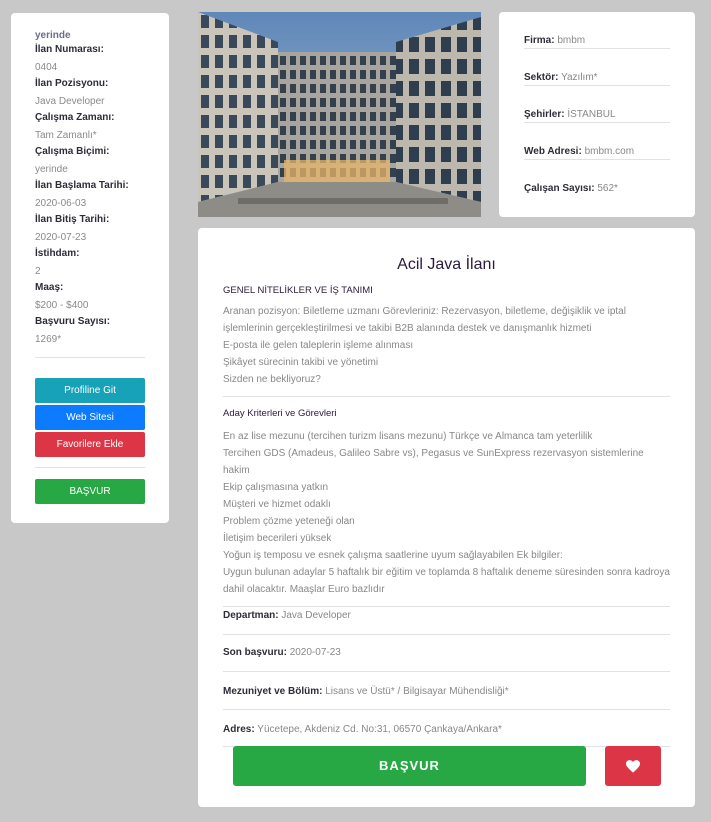  Describe the element at coordinates (409, 766) in the screenshot. I see `apply-main-button: BAŞVUR` at that location.